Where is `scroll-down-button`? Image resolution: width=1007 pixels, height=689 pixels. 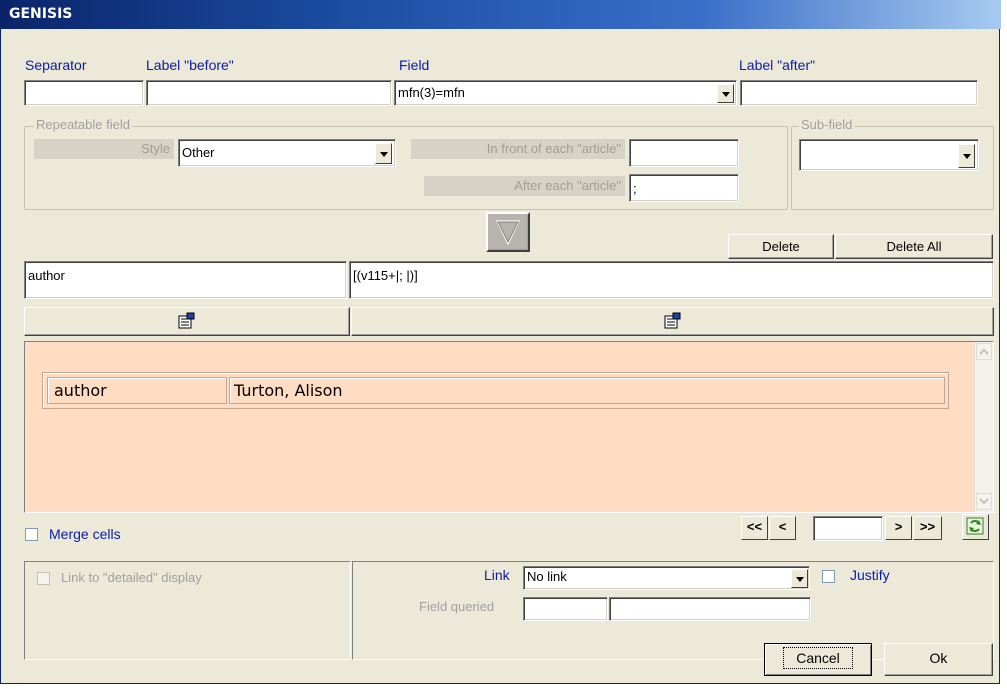
scroll-down-button is located at coordinates (984, 501).